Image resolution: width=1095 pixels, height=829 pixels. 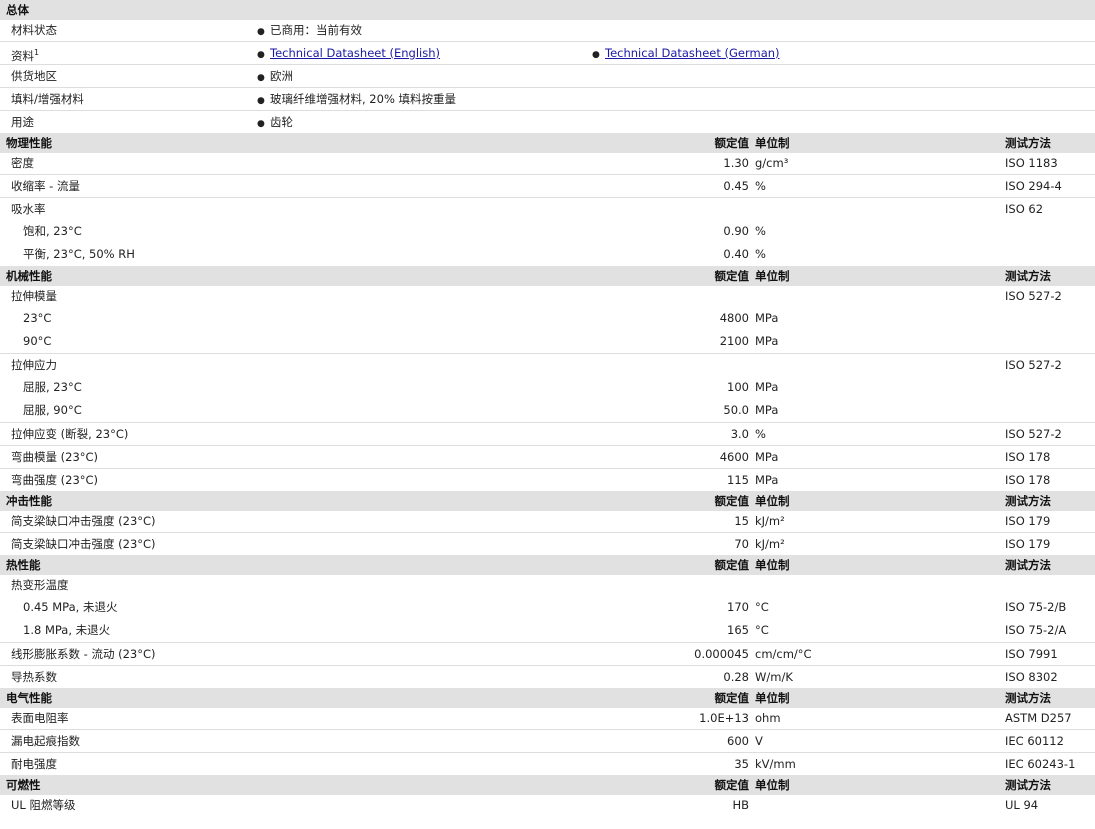 What do you see at coordinates (547, 364) in the screenshot?
I see `property-row: 拉伸应力 ISO 527-2` at bounding box center [547, 364].